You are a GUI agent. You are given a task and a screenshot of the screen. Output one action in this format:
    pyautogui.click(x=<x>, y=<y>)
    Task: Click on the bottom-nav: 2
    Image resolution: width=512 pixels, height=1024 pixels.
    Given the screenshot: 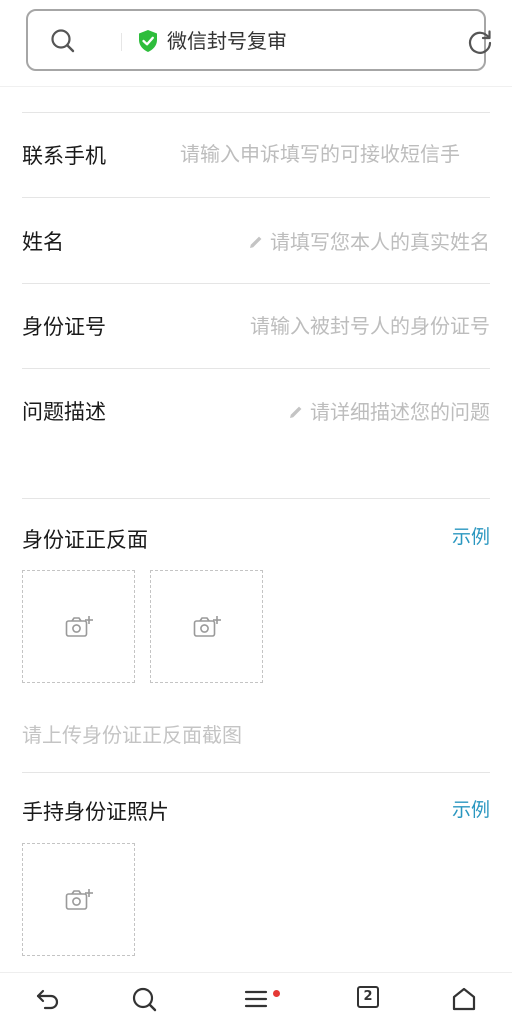 What is the action you would take?
    pyautogui.click(x=256, y=998)
    